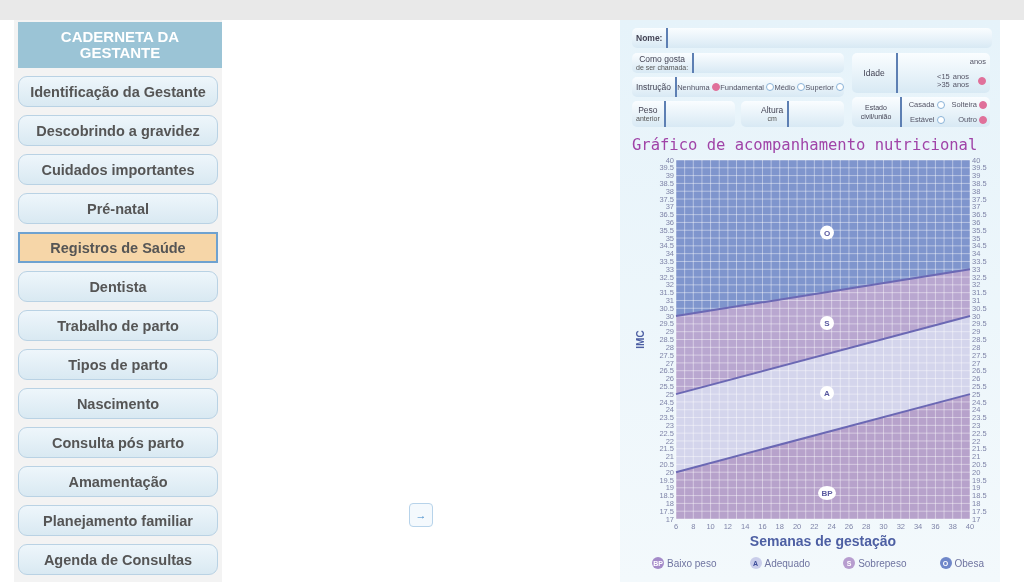 The width and height of the screenshot is (1024, 582). Describe the element at coordinates (118, 520) in the screenshot. I see `nav-button: Planejamento familiar` at that location.